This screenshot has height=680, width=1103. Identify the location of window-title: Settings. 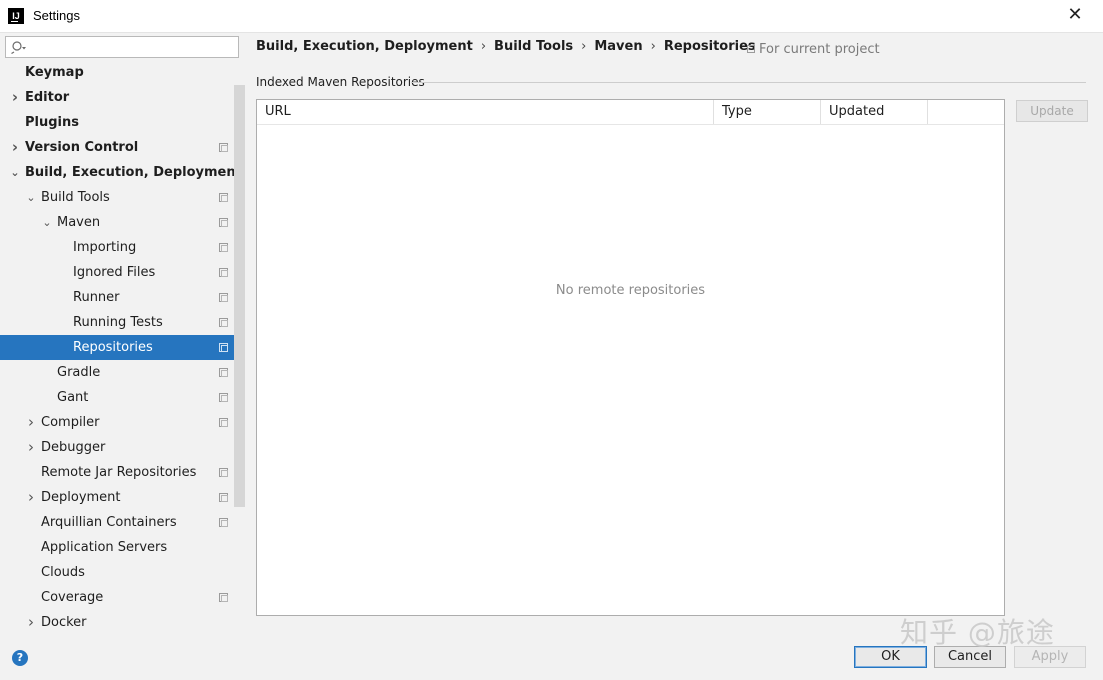
(56, 15).